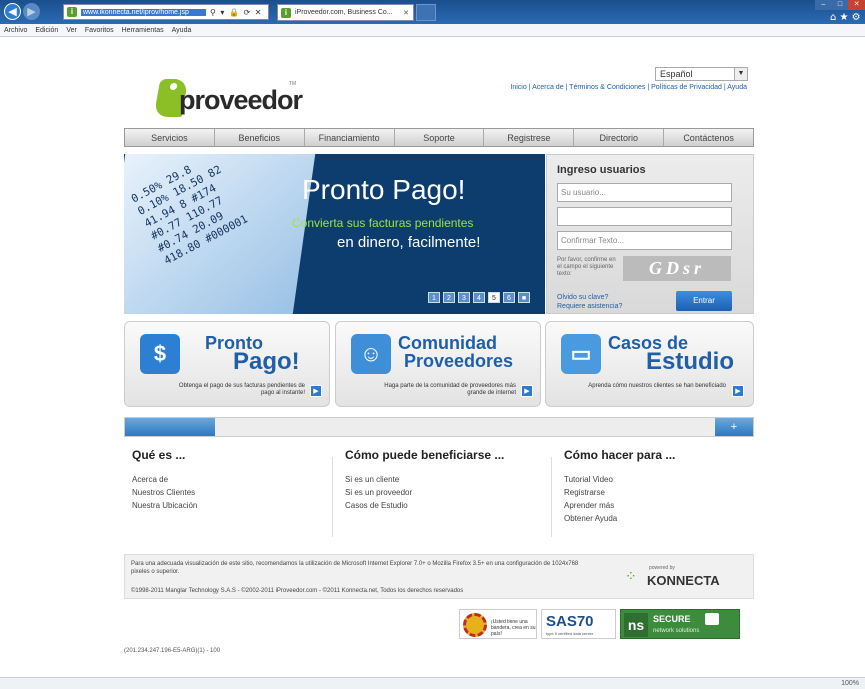  What do you see at coordinates (445, 492) in the screenshot?
I see `col2-link-2: Si es un proveedor` at bounding box center [445, 492].